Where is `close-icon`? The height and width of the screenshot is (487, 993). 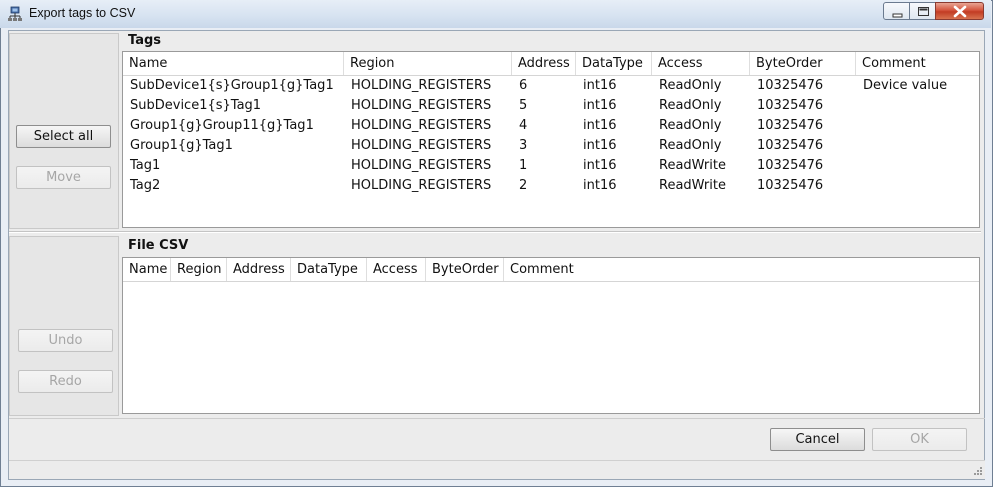
close-icon is located at coordinates (960, 11).